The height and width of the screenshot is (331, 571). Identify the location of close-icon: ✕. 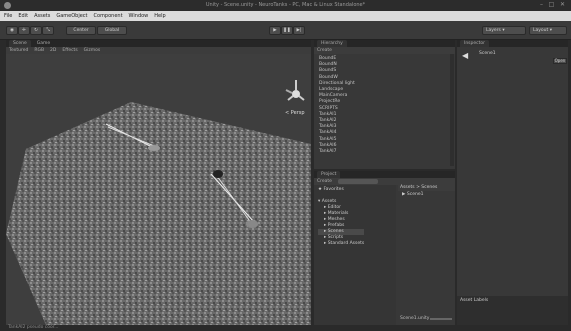
(562, 5).